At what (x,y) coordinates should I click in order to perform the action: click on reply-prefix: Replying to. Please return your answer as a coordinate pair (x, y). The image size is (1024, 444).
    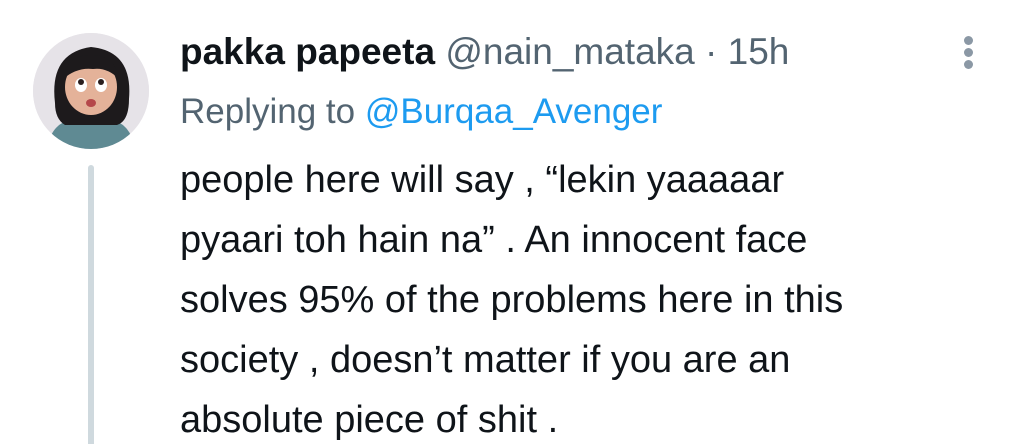
    Looking at the image, I should click on (268, 111).